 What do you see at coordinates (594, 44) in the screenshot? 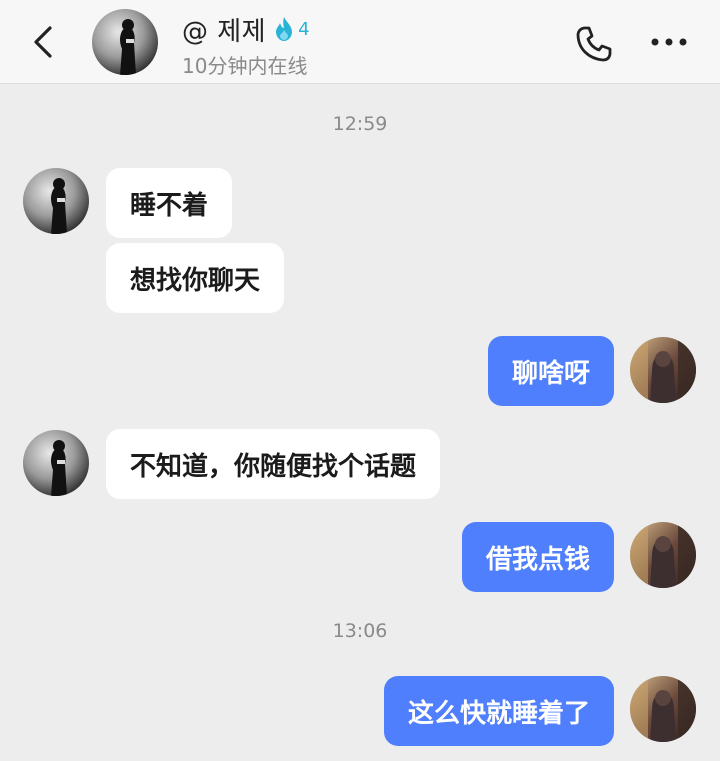
I see `phone-icon` at bounding box center [594, 44].